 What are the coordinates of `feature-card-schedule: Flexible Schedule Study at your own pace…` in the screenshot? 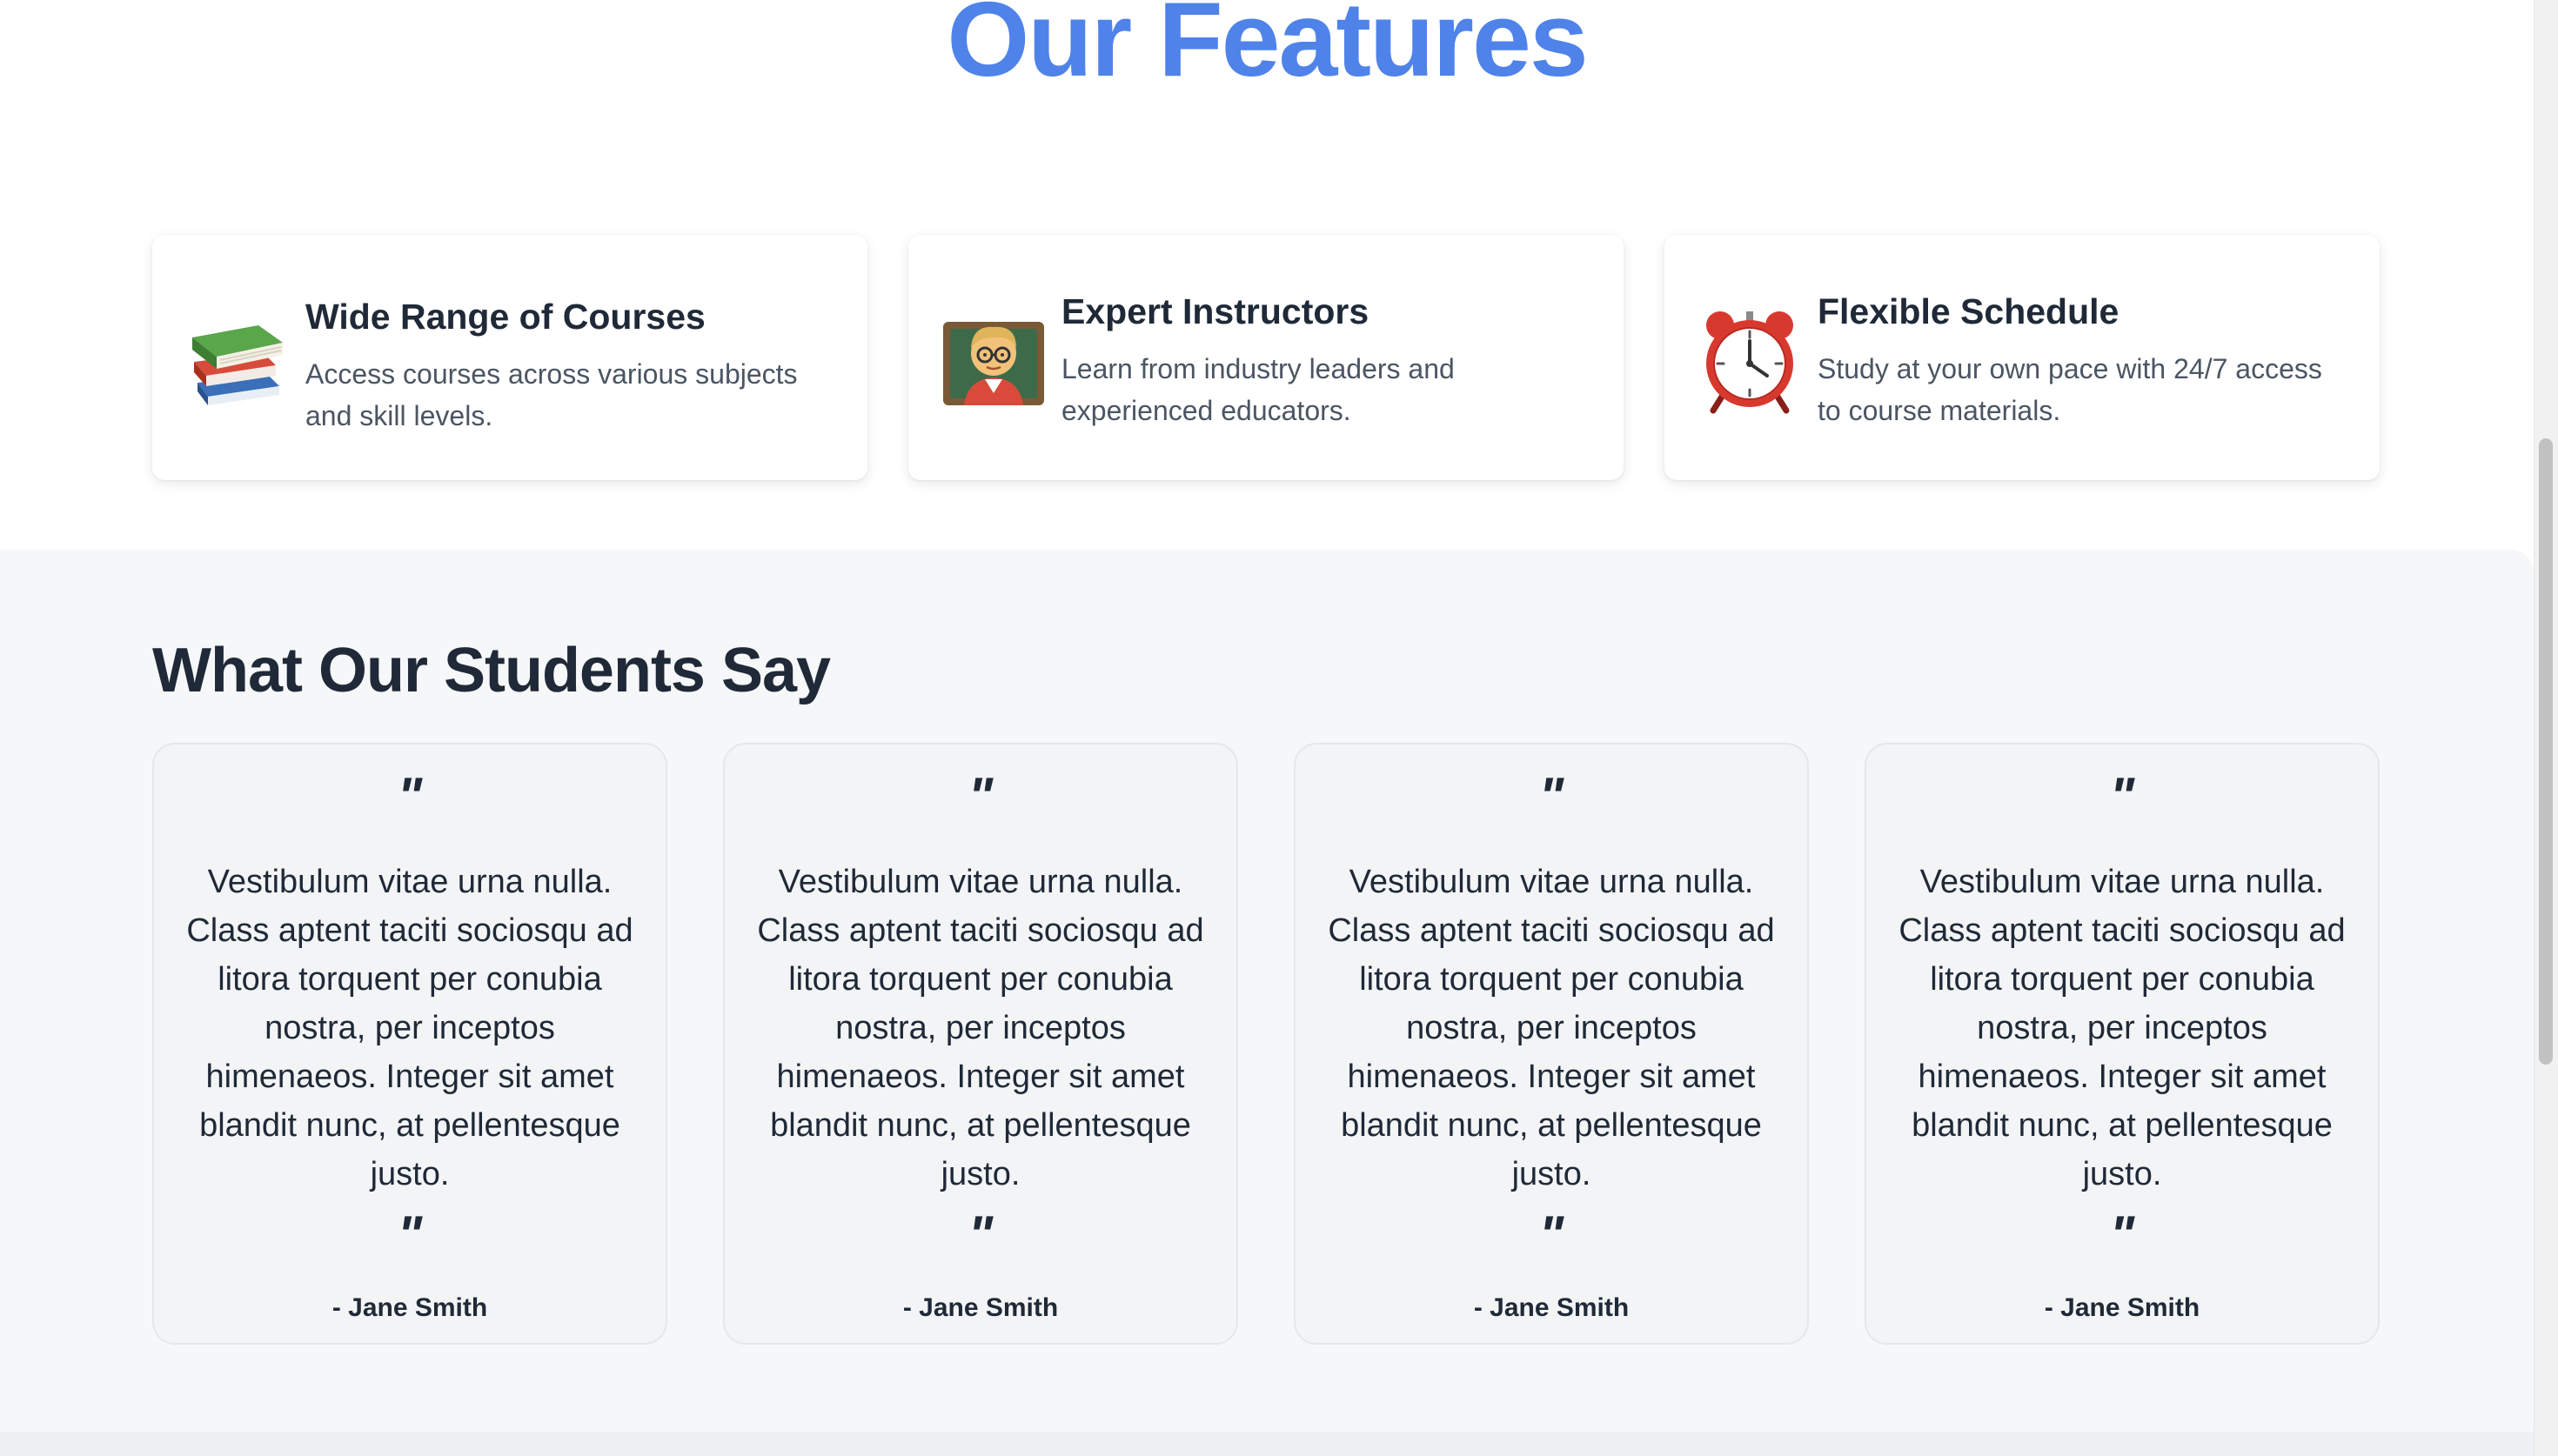 It's located at (2022, 357).